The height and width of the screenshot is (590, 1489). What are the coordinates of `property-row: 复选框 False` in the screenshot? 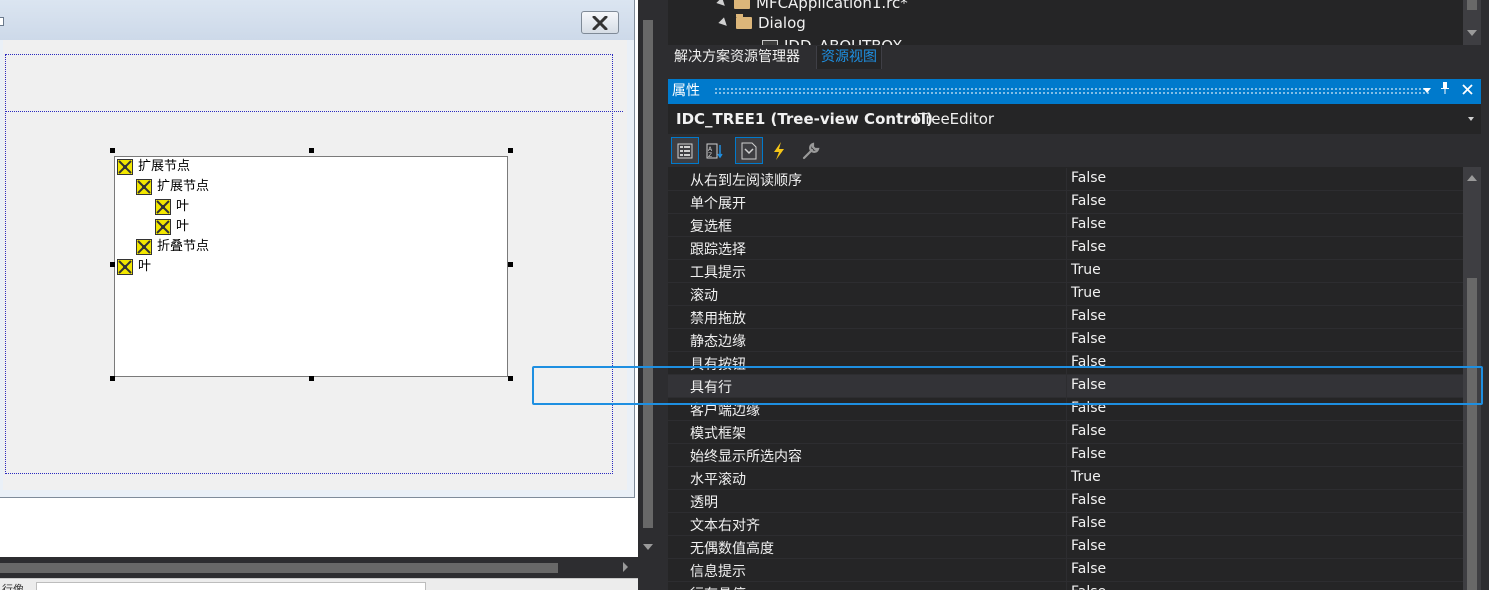 It's located at (1065, 225).